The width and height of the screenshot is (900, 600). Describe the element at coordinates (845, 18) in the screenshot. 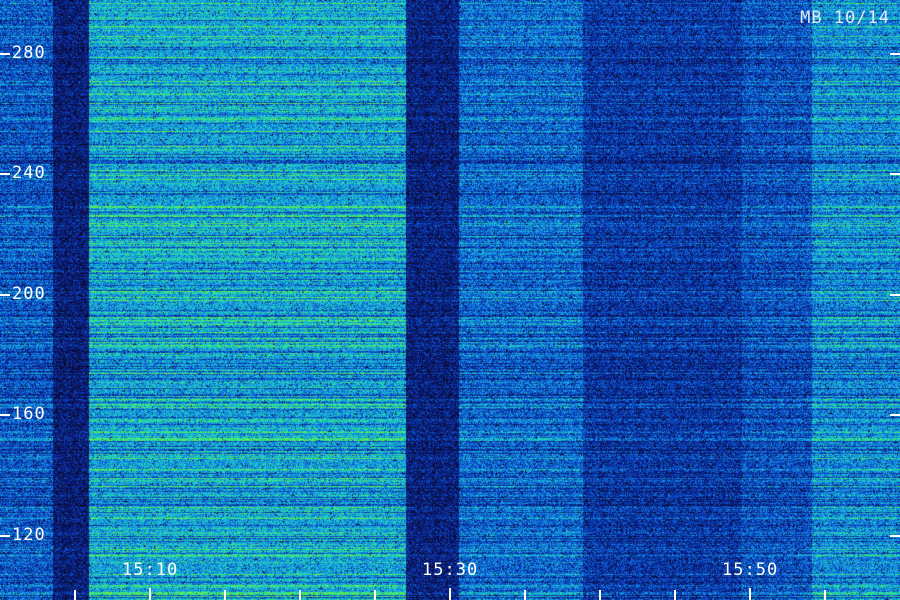

I see `chart-title: MB 10/14` at that location.